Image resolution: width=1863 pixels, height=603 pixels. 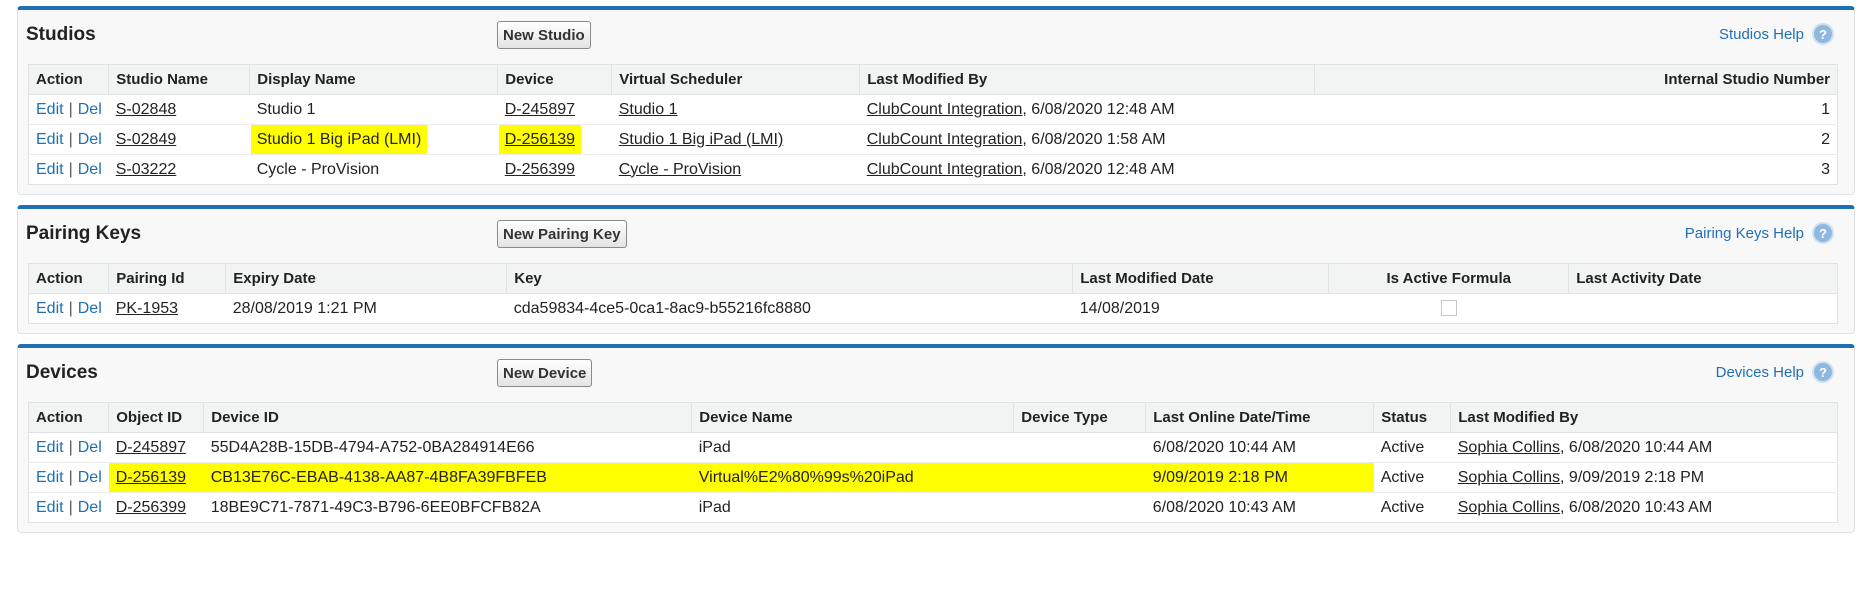 I want to click on col-last-activity-date: Last Activity Date, so click(x=1703, y=278).